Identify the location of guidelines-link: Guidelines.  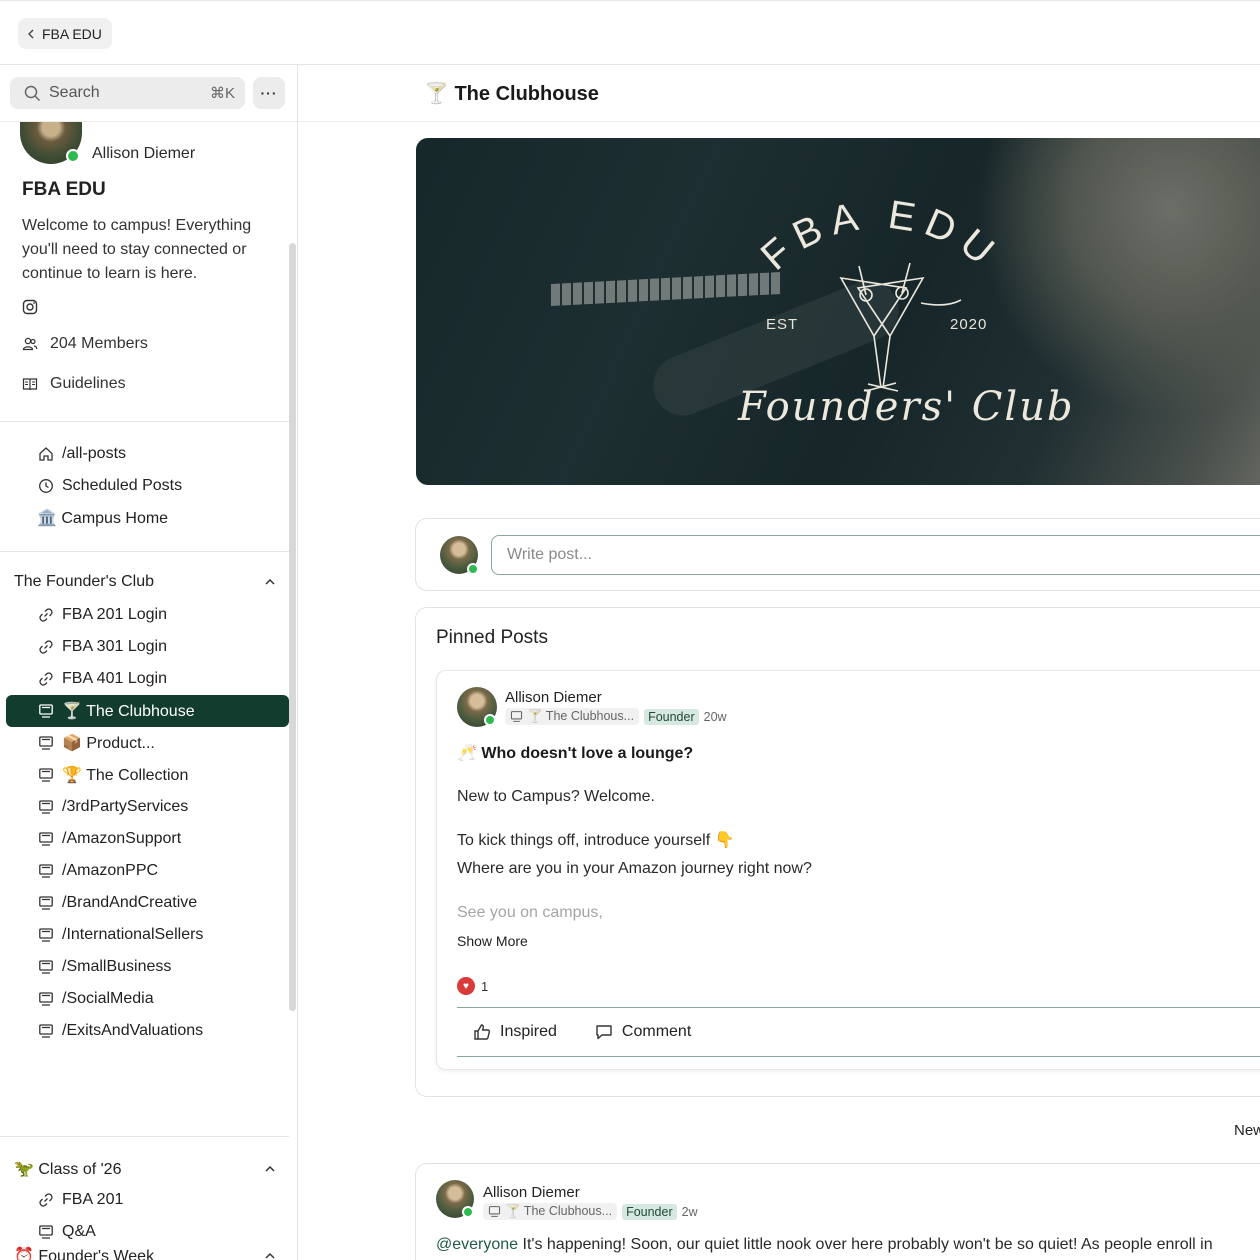
(74, 384).